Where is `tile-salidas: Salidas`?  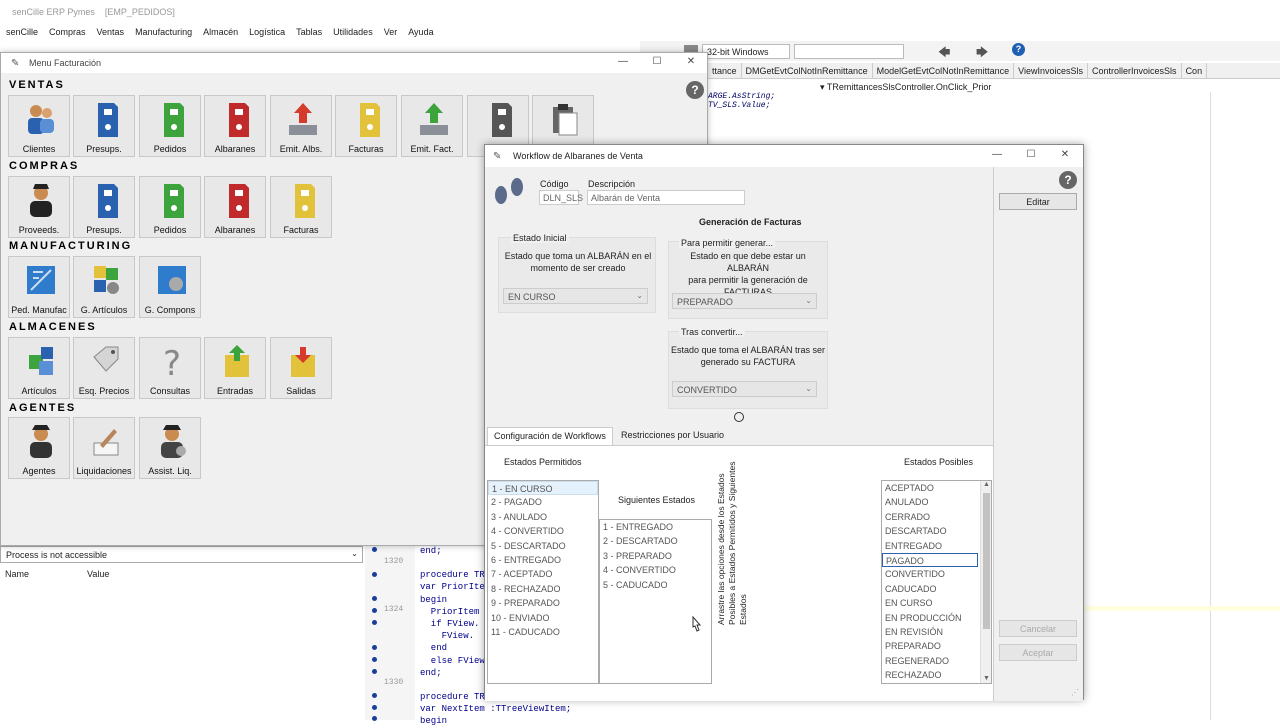
tile-salidas: Salidas is located at coordinates (301, 368).